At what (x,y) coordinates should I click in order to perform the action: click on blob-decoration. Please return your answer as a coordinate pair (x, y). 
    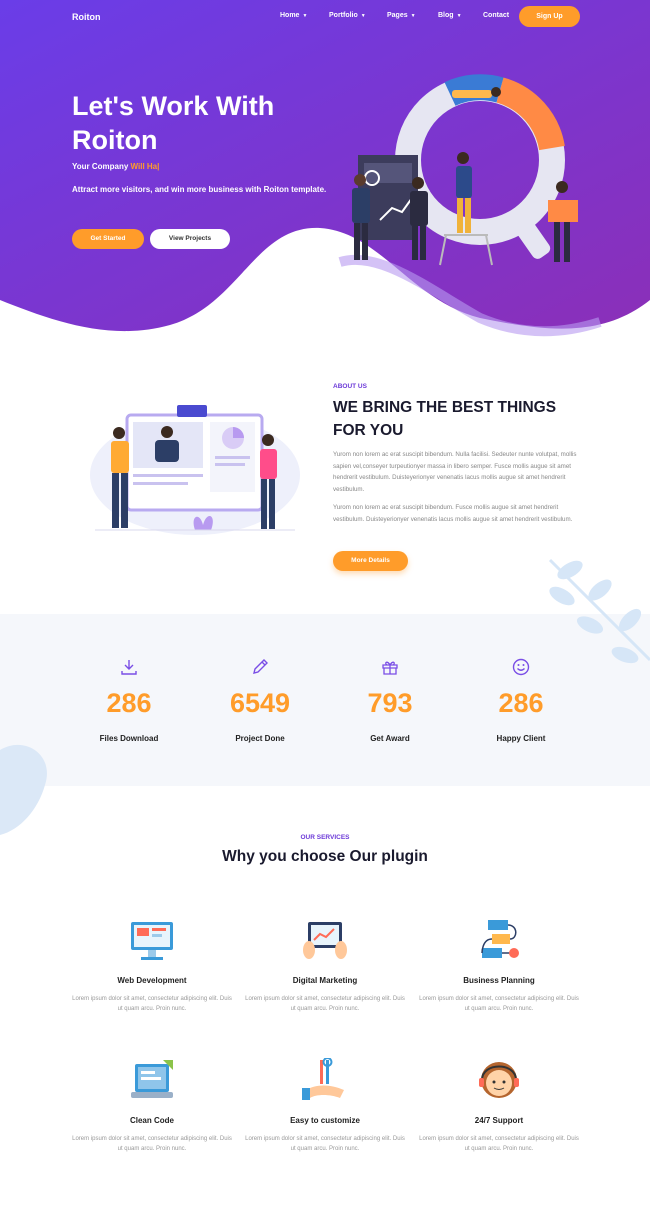
    Looking at the image, I should click on (23, 789).